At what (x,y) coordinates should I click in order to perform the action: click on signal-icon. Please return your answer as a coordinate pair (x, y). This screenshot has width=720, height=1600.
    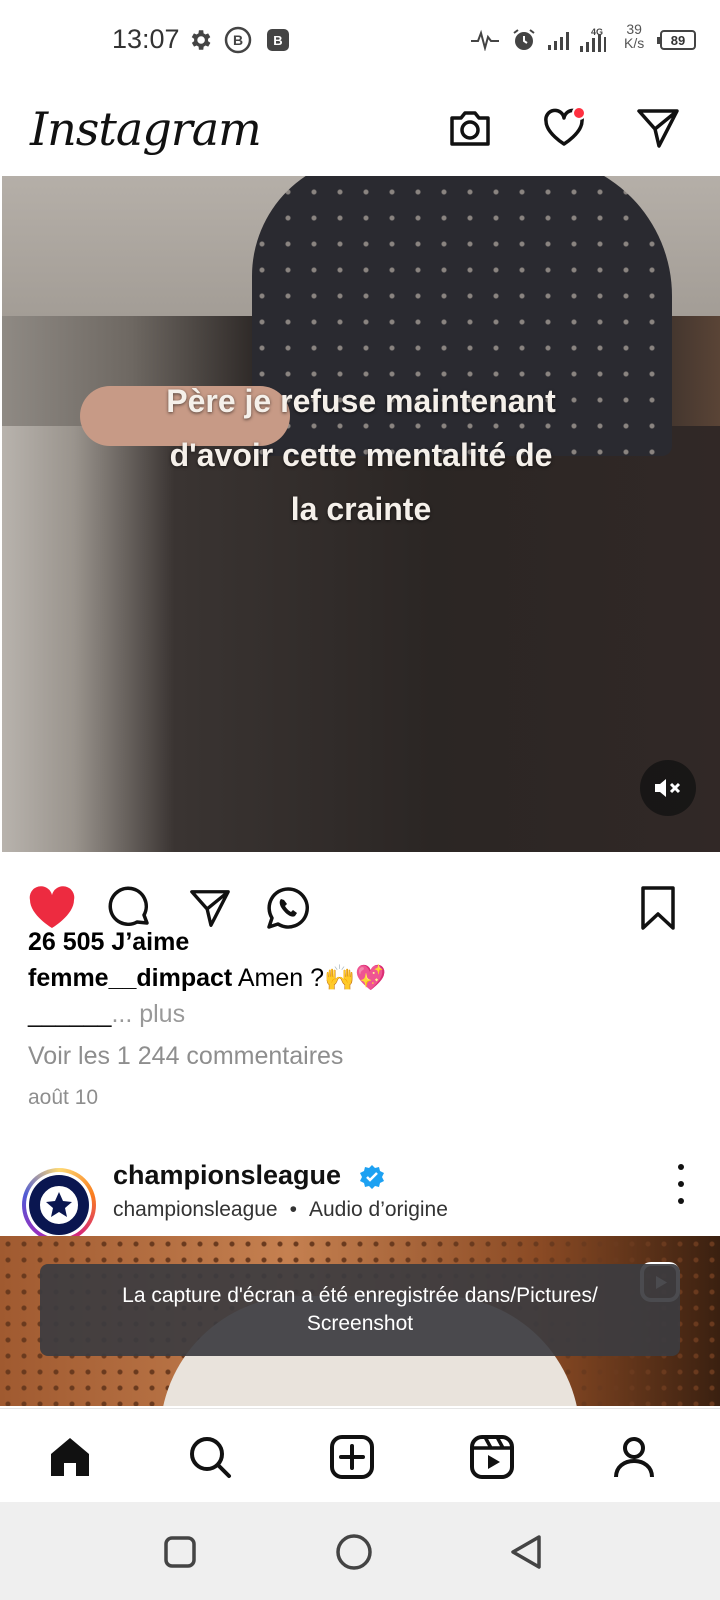
    Looking at the image, I should click on (561, 40).